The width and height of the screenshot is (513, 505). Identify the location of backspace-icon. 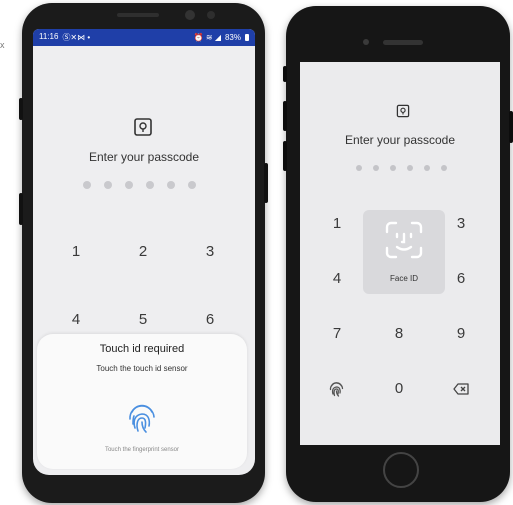
(461, 389).